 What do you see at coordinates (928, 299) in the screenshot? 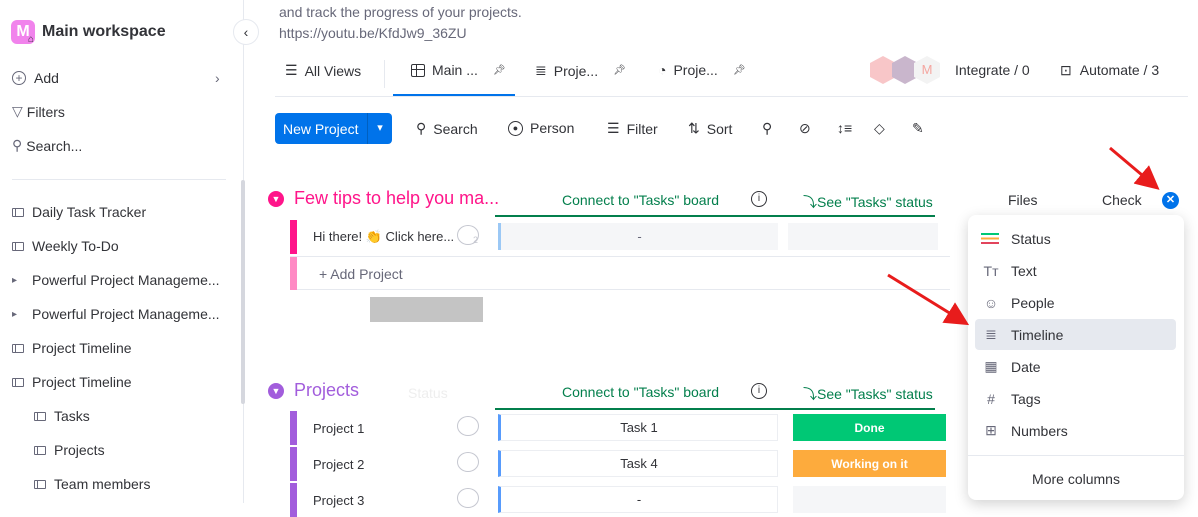
I see `arrow-to-timeline` at bounding box center [928, 299].